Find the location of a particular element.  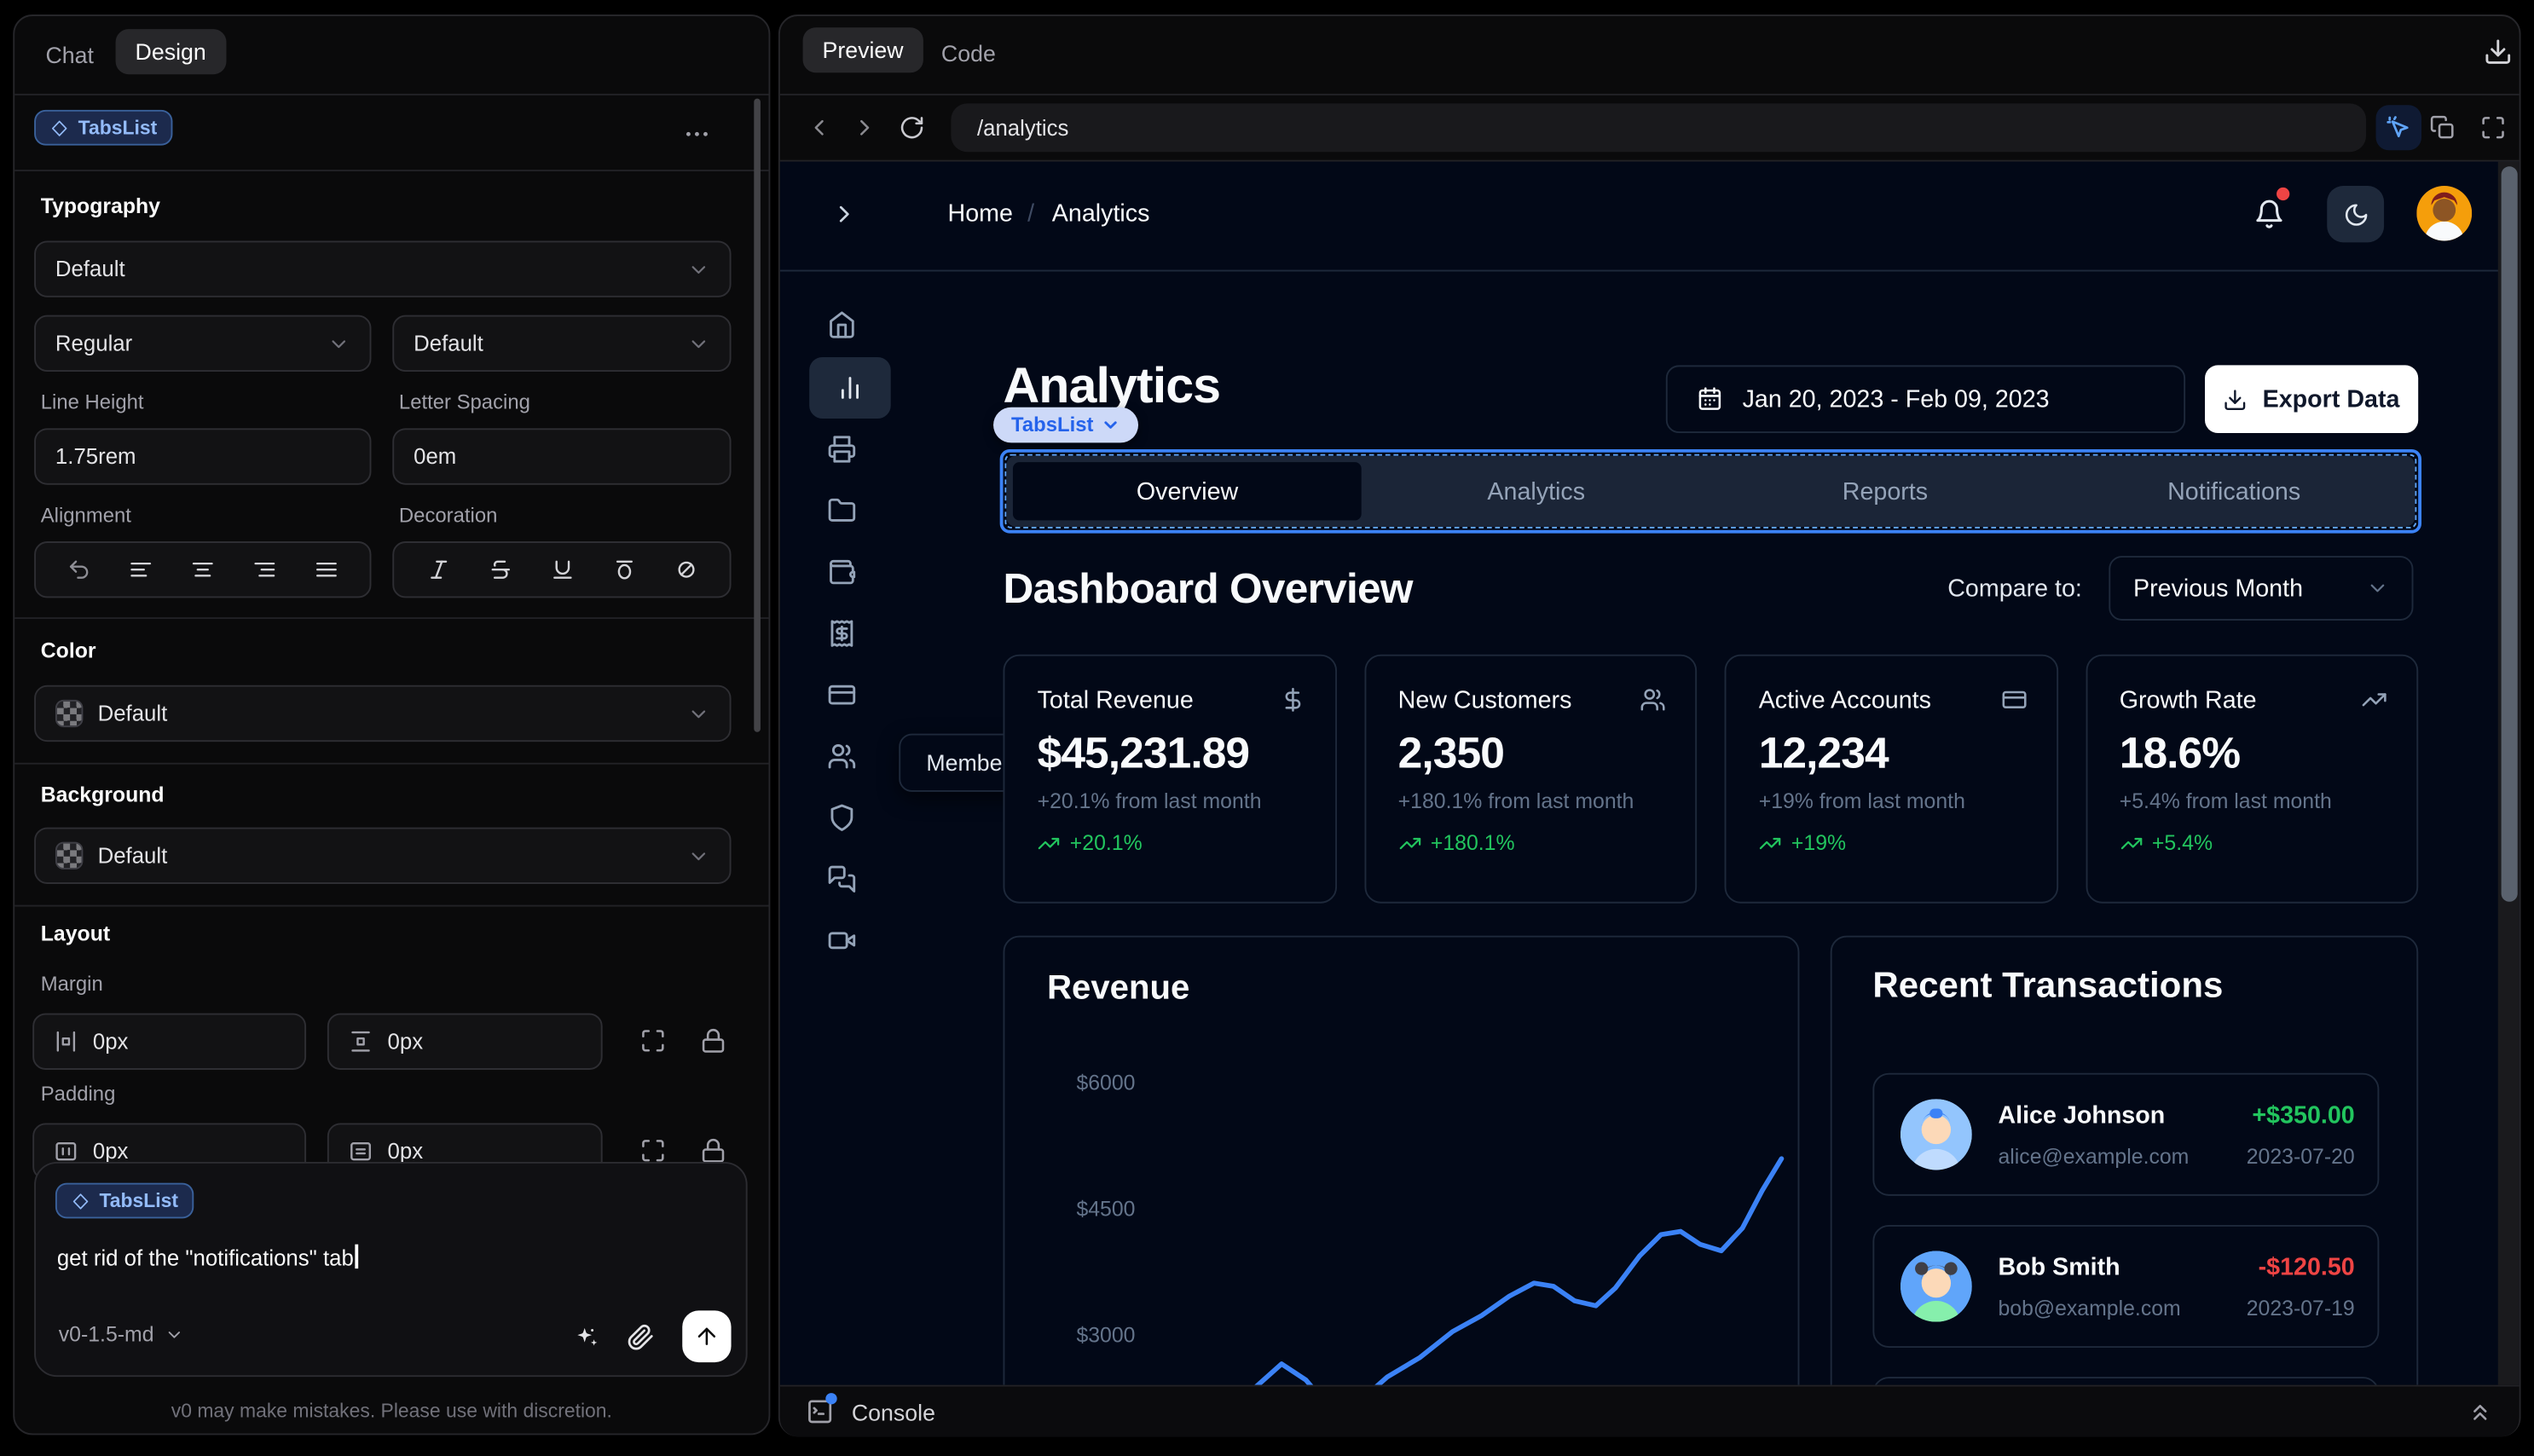

avatar is located at coordinates (2444, 213).